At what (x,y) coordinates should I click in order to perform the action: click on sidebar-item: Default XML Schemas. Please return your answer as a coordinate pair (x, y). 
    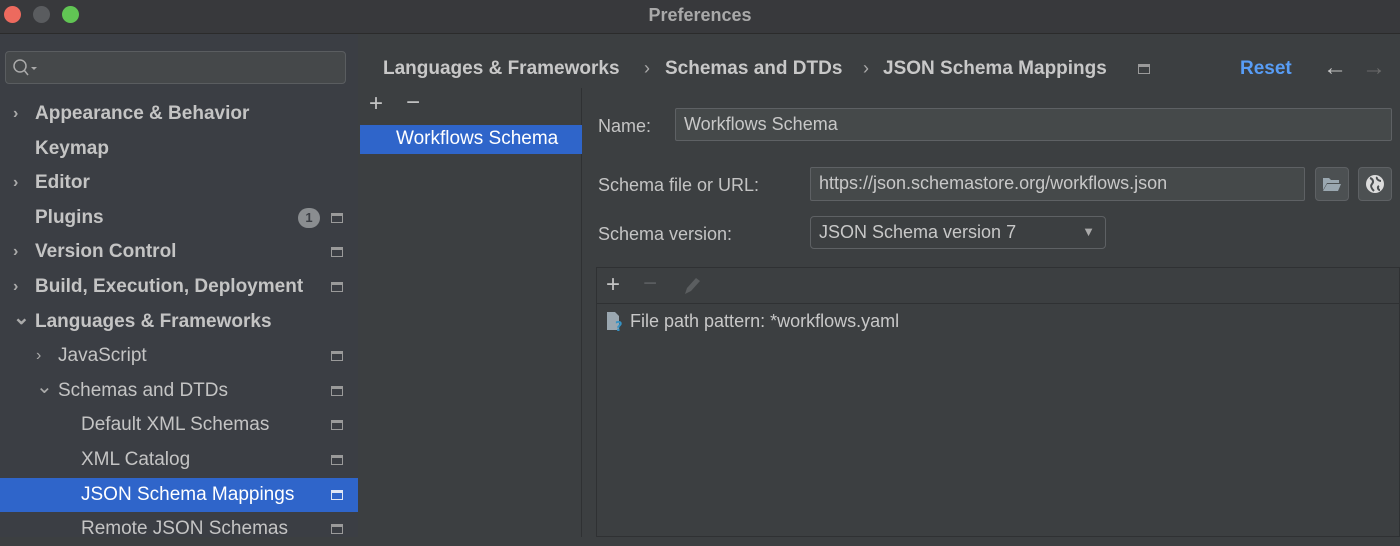
    Looking at the image, I should click on (179, 425).